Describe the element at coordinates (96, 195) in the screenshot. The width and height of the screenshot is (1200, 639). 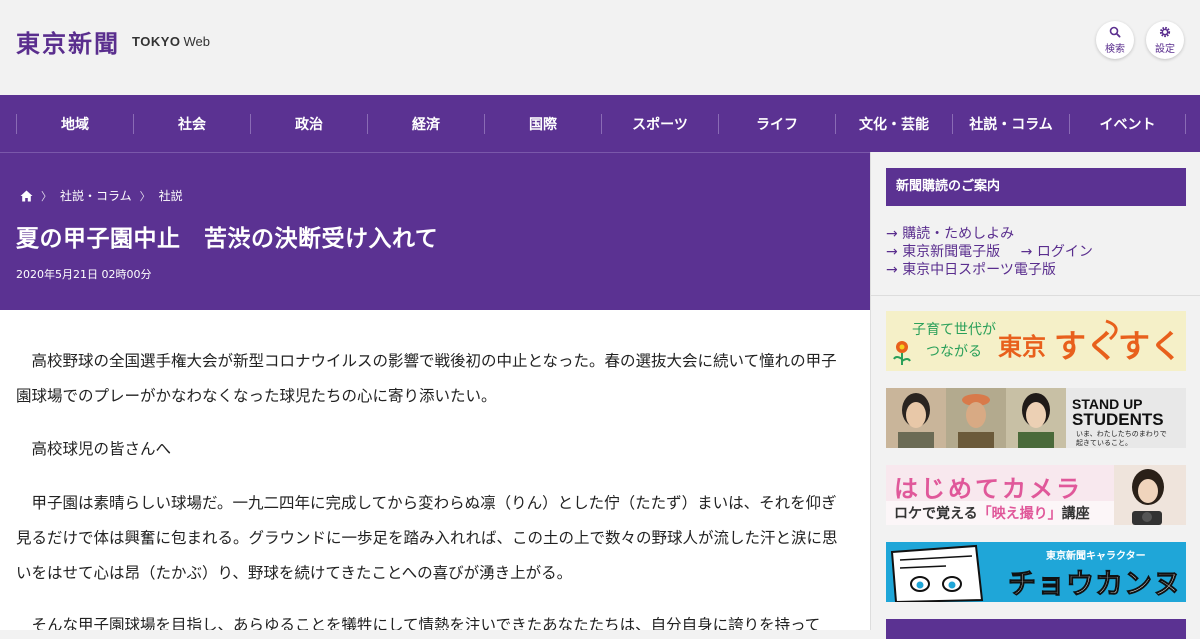
I see `breadcrumb-item-editorial-column: 社説・コラム` at that location.